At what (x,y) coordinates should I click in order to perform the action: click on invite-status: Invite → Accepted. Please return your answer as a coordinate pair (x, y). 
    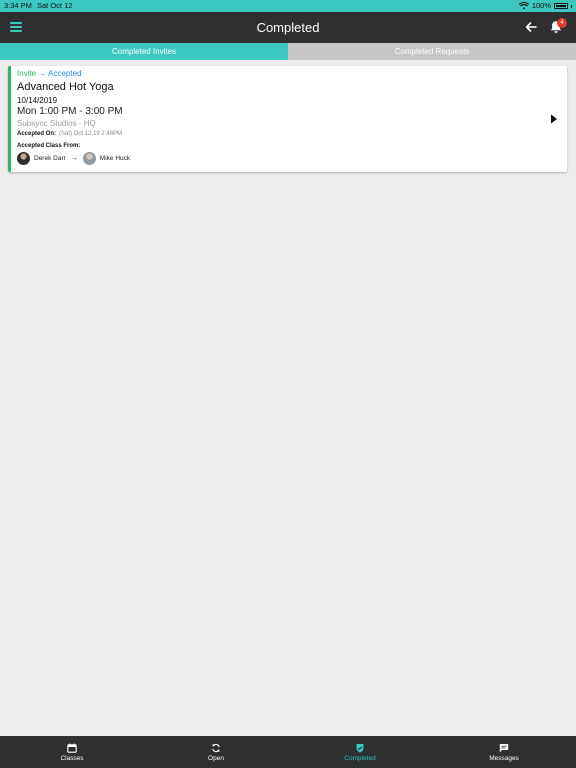
    Looking at the image, I should click on (49, 73).